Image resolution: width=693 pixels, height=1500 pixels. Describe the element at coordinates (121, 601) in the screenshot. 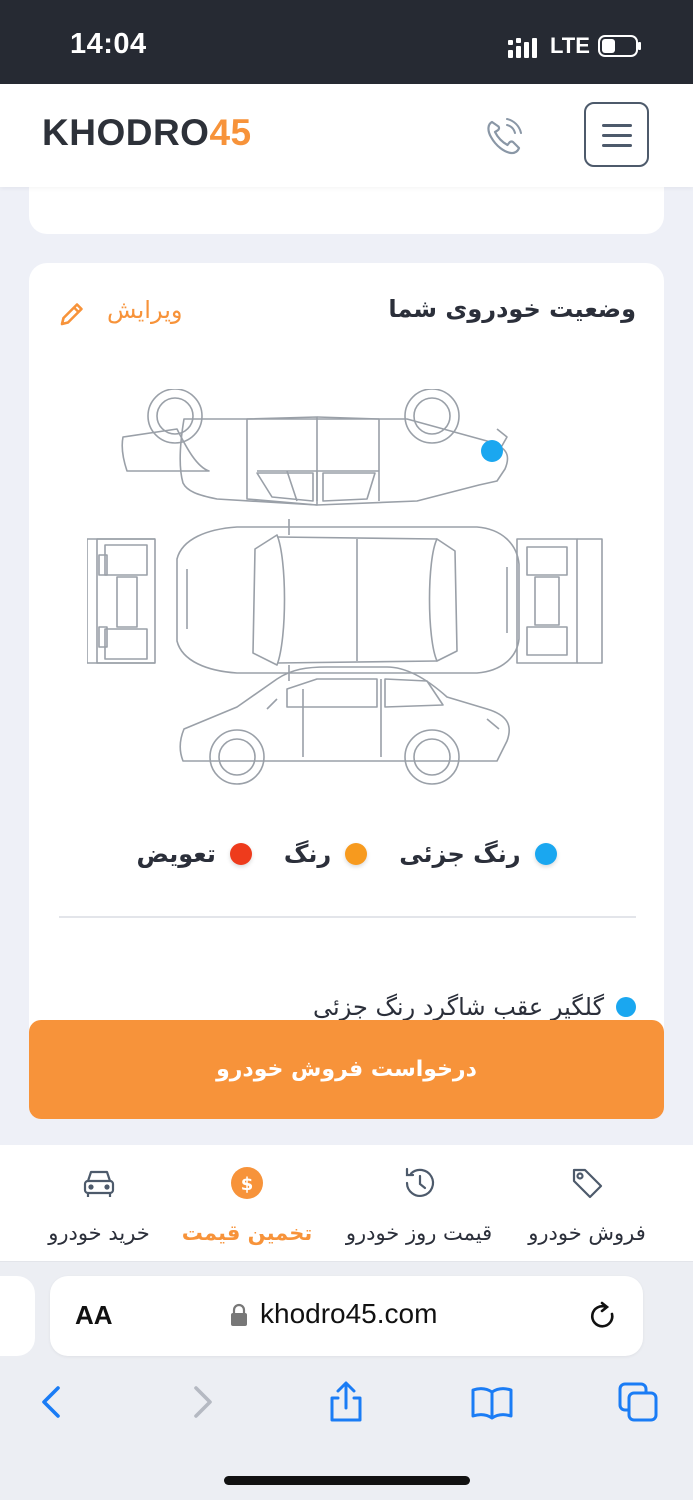

I see `car-front-view` at that location.